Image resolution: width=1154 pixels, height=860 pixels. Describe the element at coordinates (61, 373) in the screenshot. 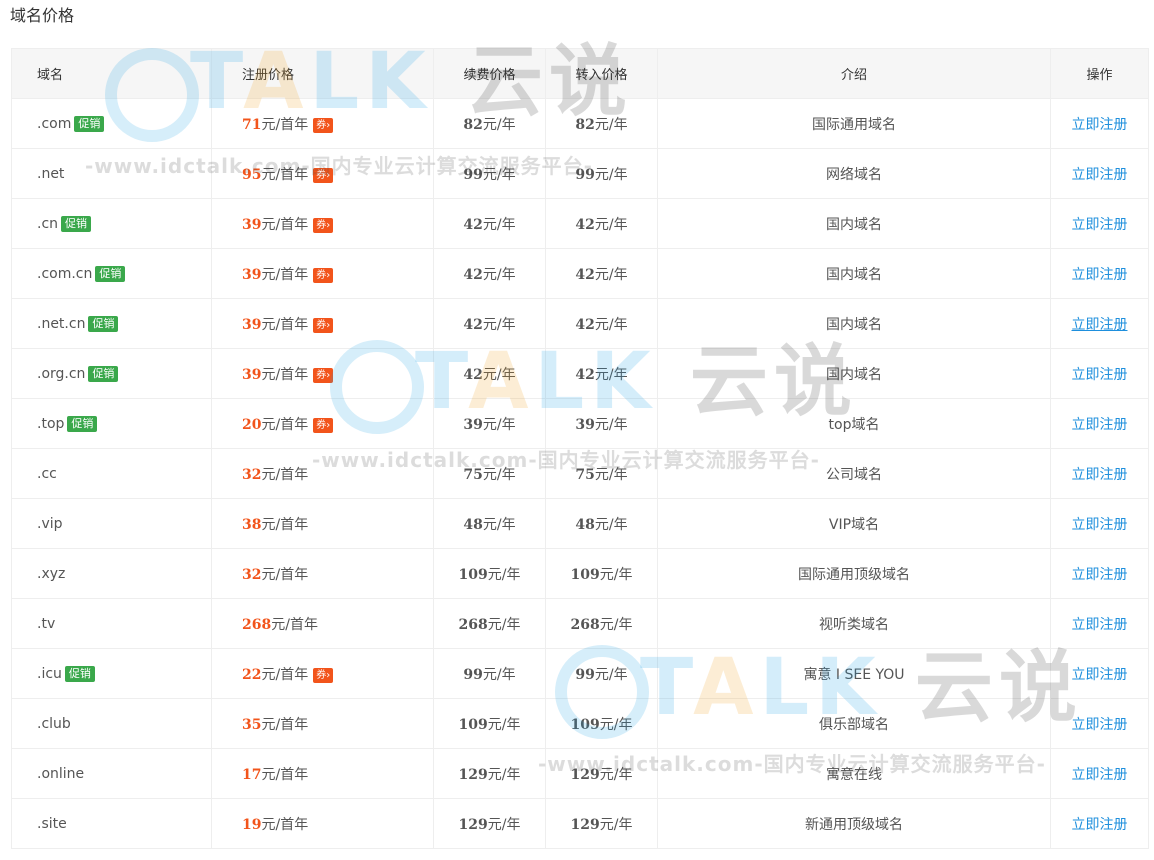

I see `domain-name: .org.cn` at that location.